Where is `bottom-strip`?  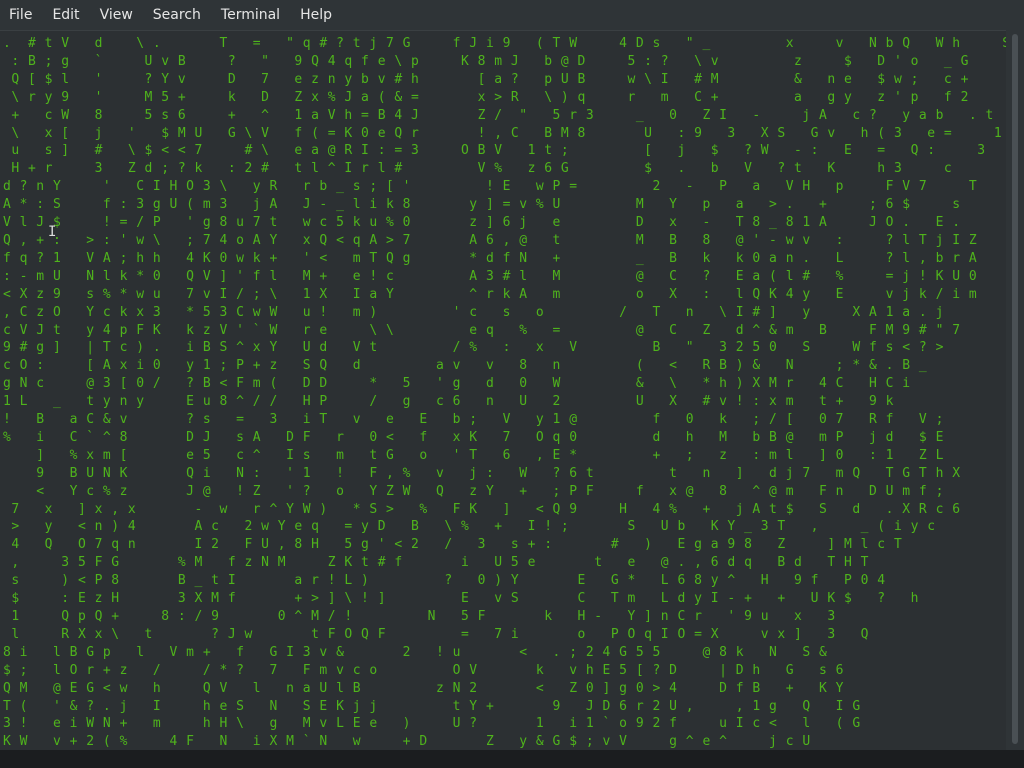
bottom-strip is located at coordinates (512, 759).